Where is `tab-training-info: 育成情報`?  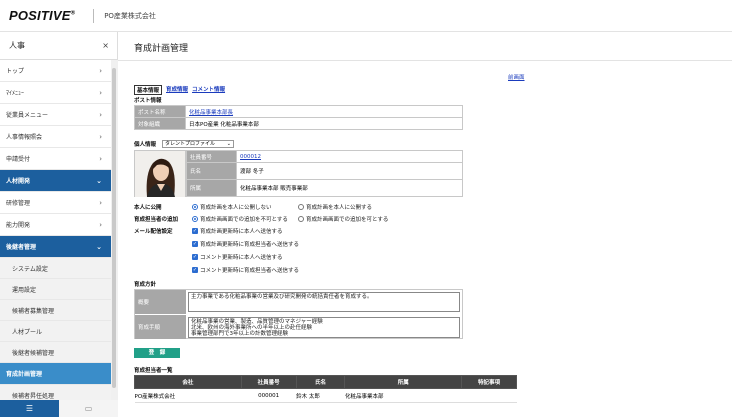
tab-training-info: 育成情報 is located at coordinates (177, 90).